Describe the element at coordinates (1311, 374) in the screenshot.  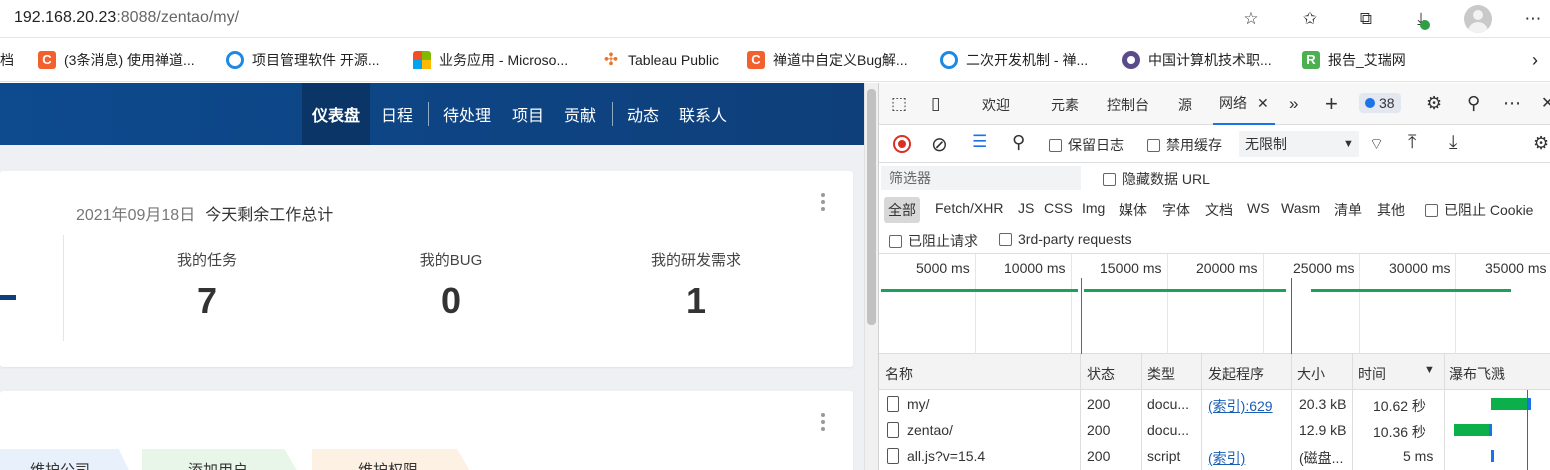
I see `col-size: 大小` at that location.